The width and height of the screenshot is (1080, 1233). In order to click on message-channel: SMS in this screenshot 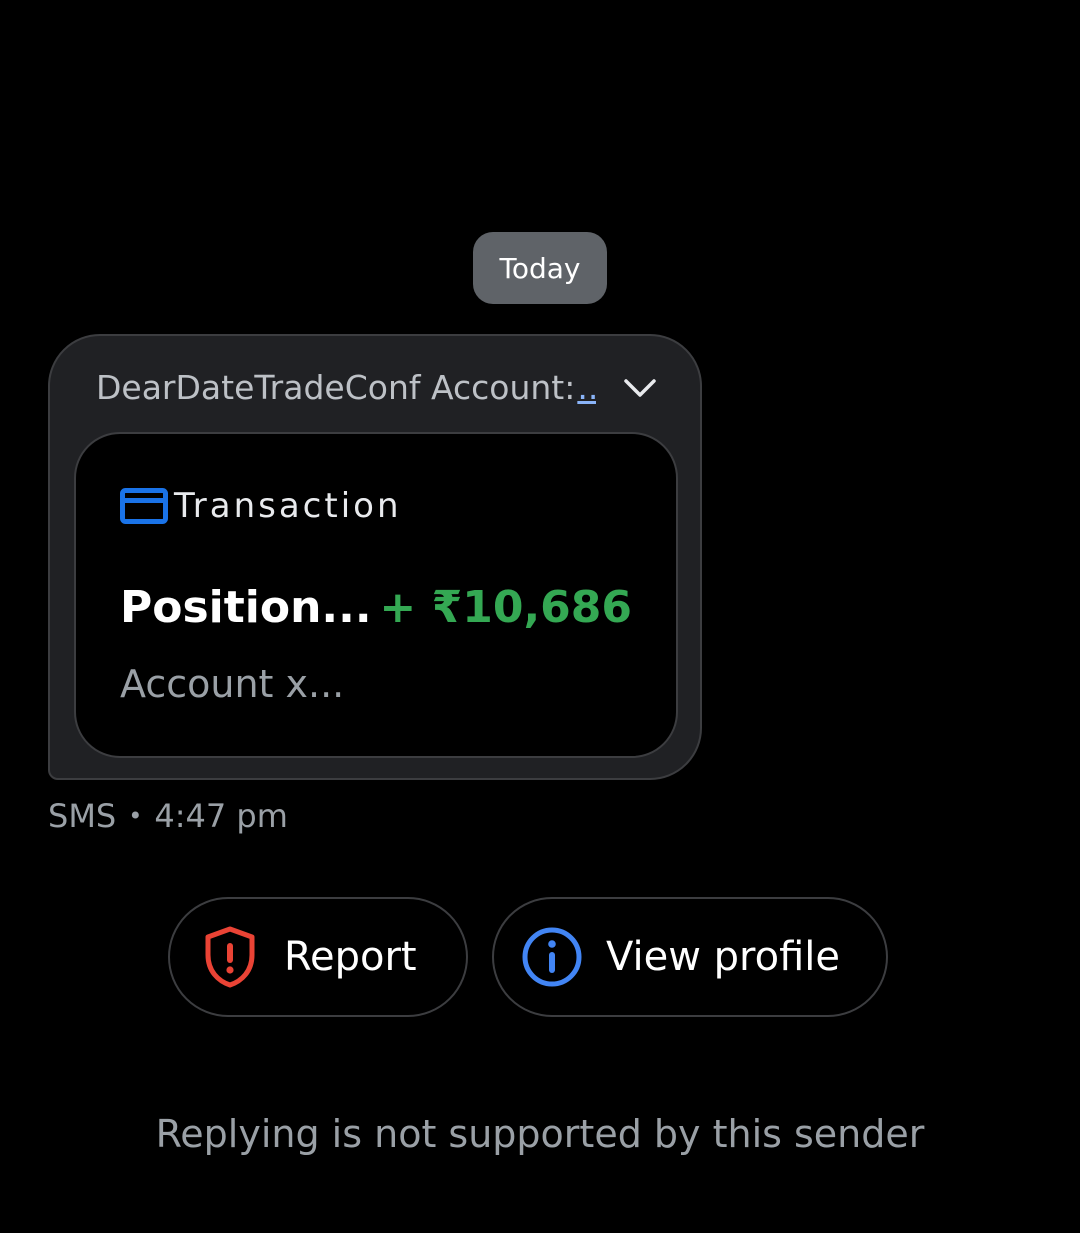, I will do `click(82, 816)`.